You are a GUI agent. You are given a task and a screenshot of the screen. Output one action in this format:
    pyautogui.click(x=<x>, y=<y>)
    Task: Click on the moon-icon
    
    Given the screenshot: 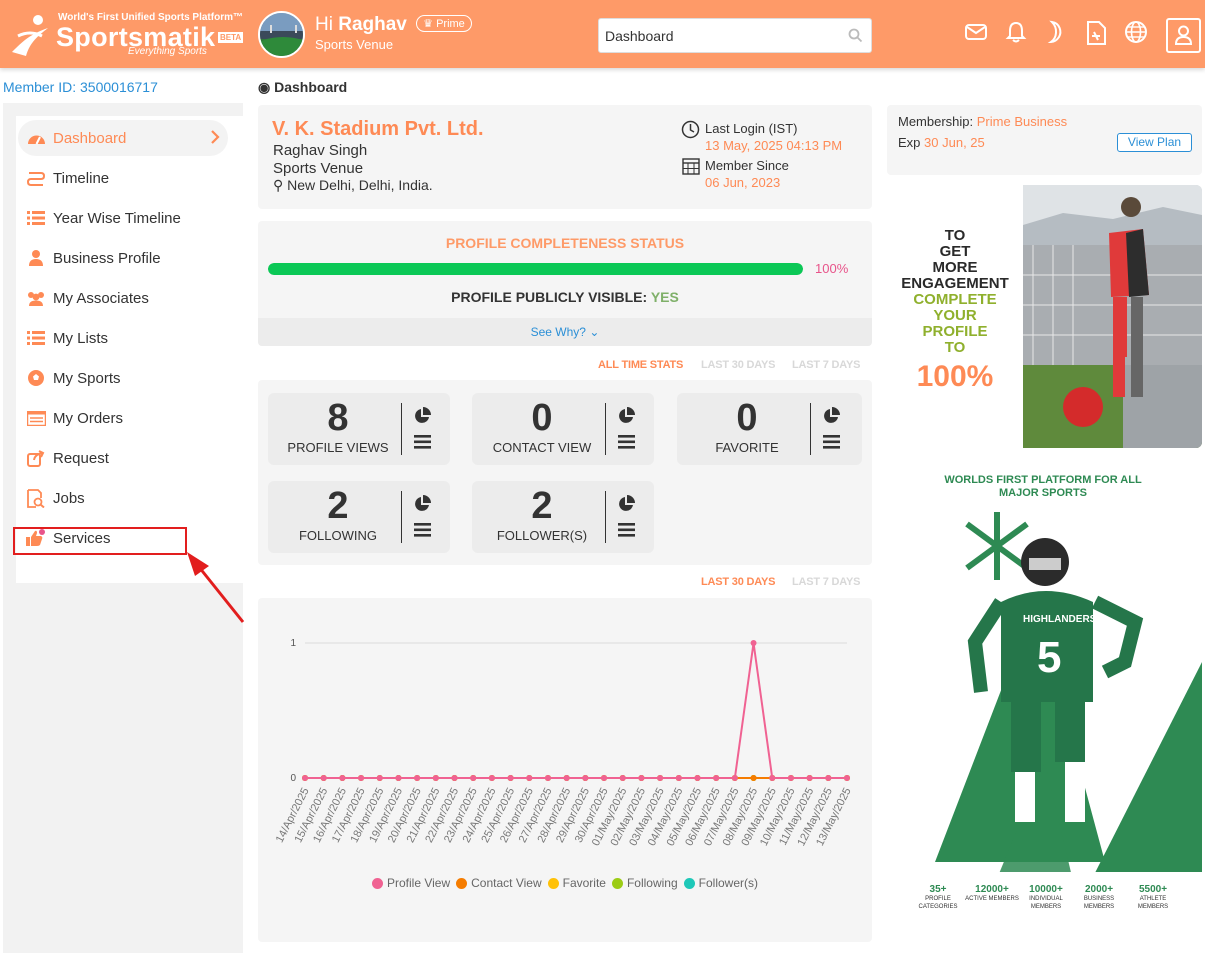 What is the action you would take?
    pyautogui.click(x=1056, y=32)
    